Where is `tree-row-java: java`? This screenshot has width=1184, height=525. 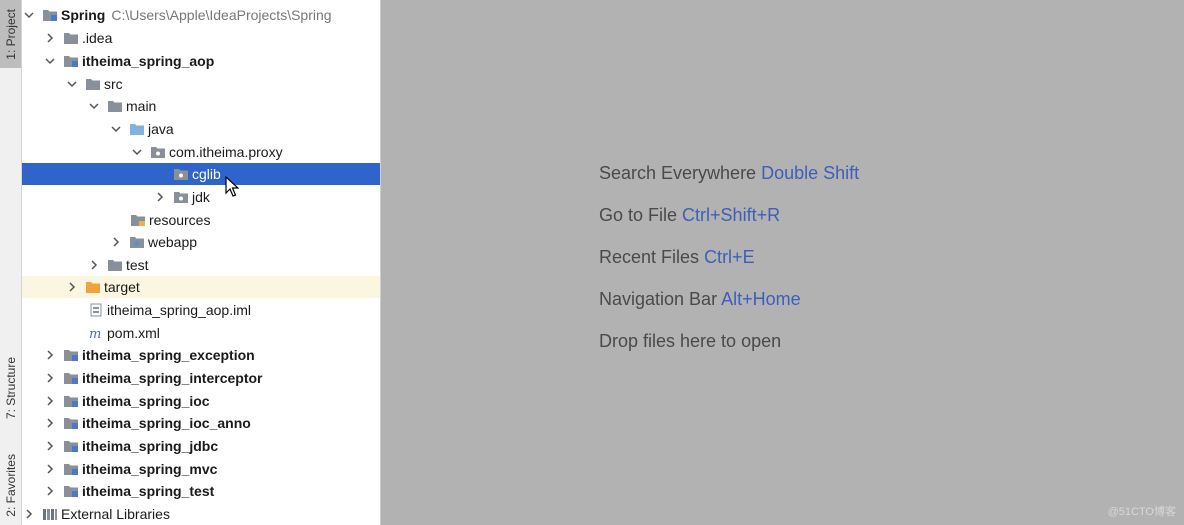 tree-row-java: java is located at coordinates (201, 129).